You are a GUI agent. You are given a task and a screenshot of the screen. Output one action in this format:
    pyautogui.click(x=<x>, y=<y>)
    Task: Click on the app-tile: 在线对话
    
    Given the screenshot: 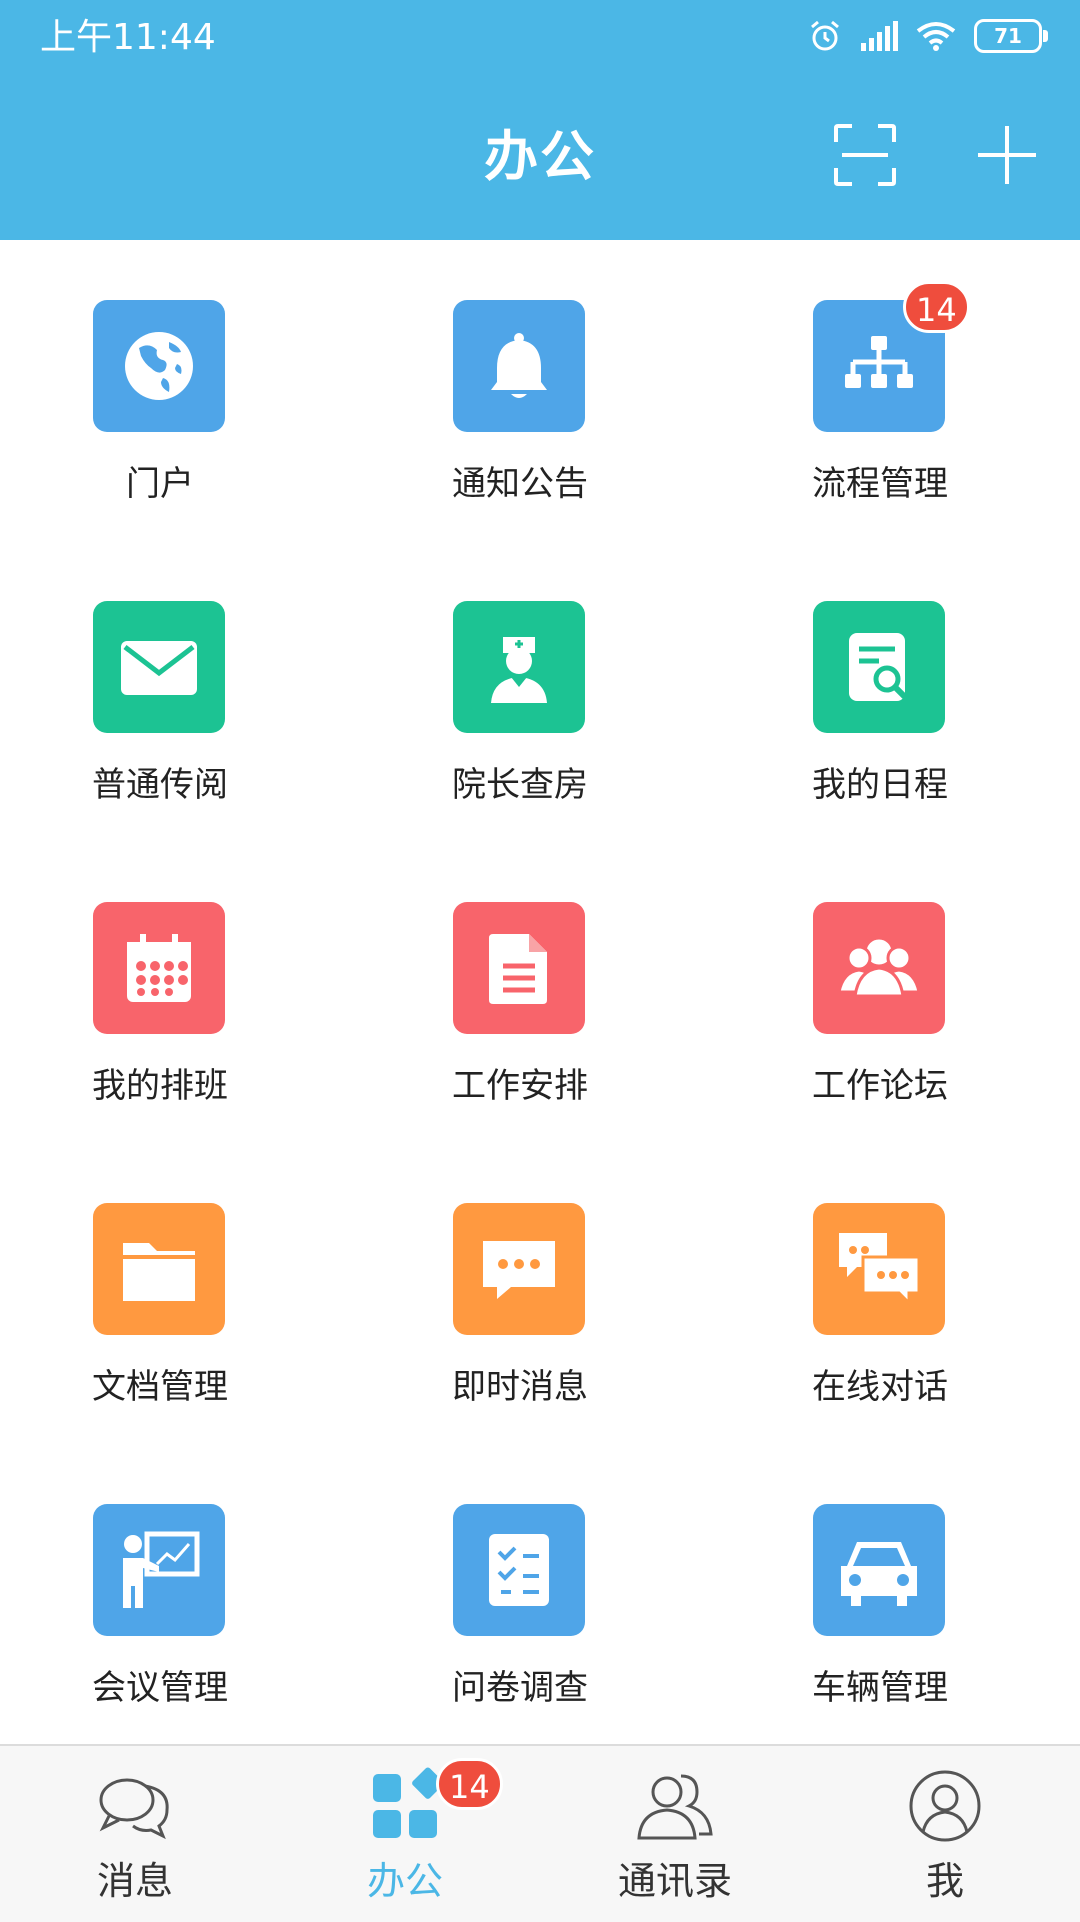 What is the action you would take?
    pyautogui.click(x=870, y=1293)
    